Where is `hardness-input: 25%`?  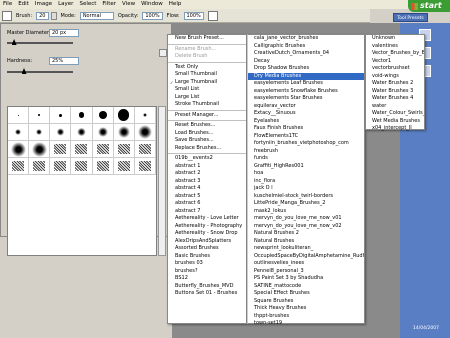 hardness-input: 25% is located at coordinates (64, 61).